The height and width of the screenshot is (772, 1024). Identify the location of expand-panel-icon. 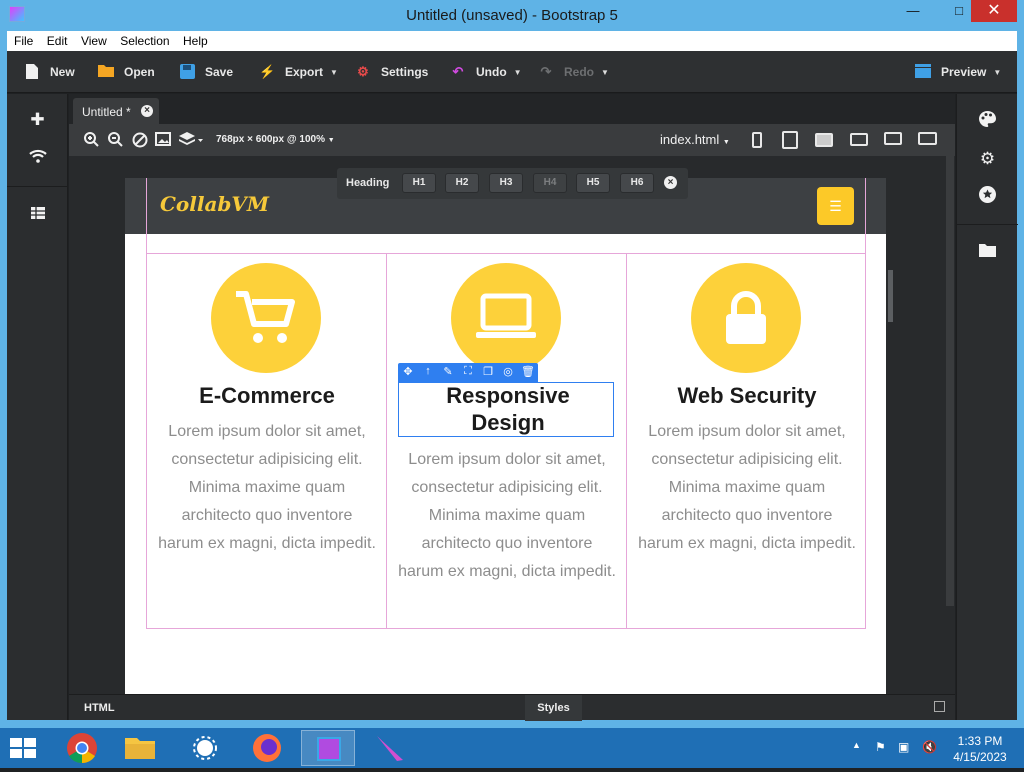
(939, 706).